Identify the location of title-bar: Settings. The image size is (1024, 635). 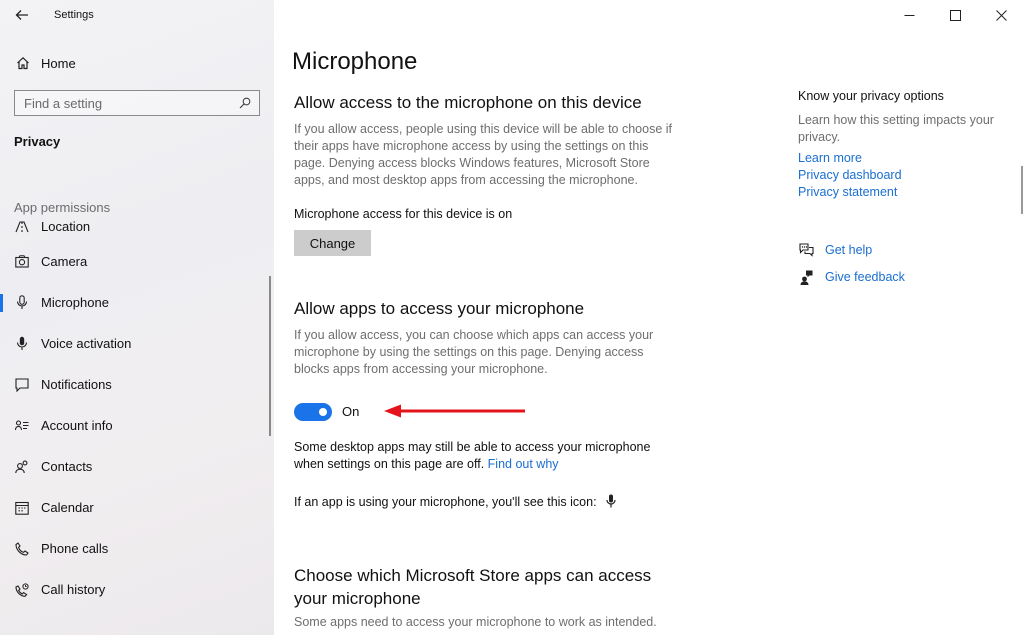
(137, 15).